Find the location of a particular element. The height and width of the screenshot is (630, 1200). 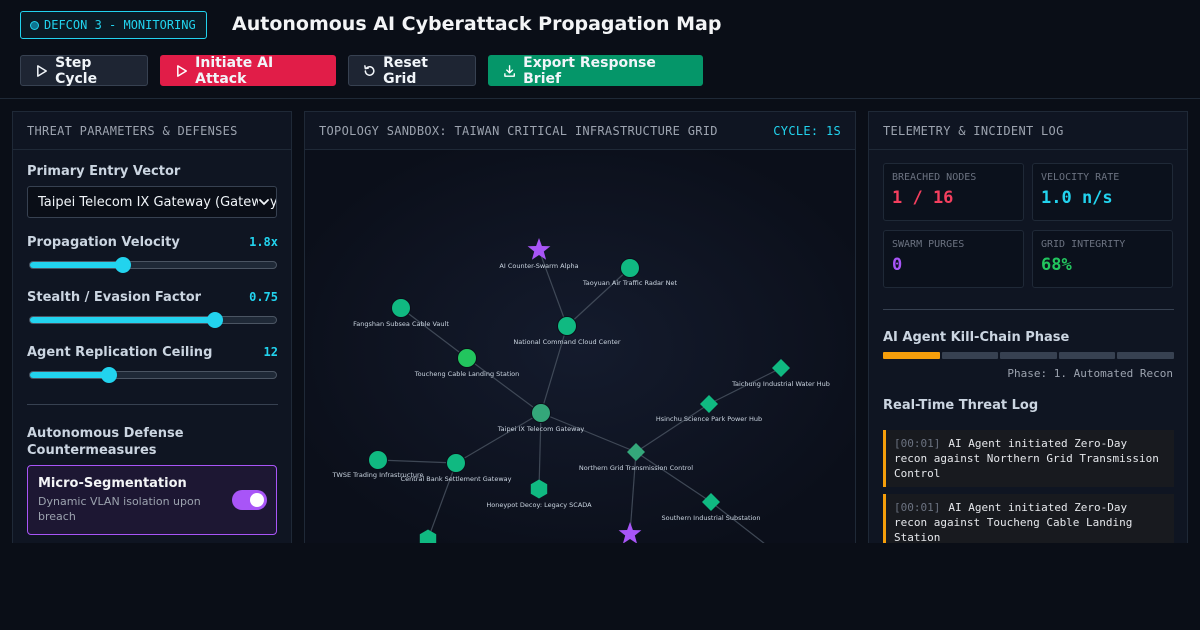

killchain-progress-bar is located at coordinates (1028, 355).